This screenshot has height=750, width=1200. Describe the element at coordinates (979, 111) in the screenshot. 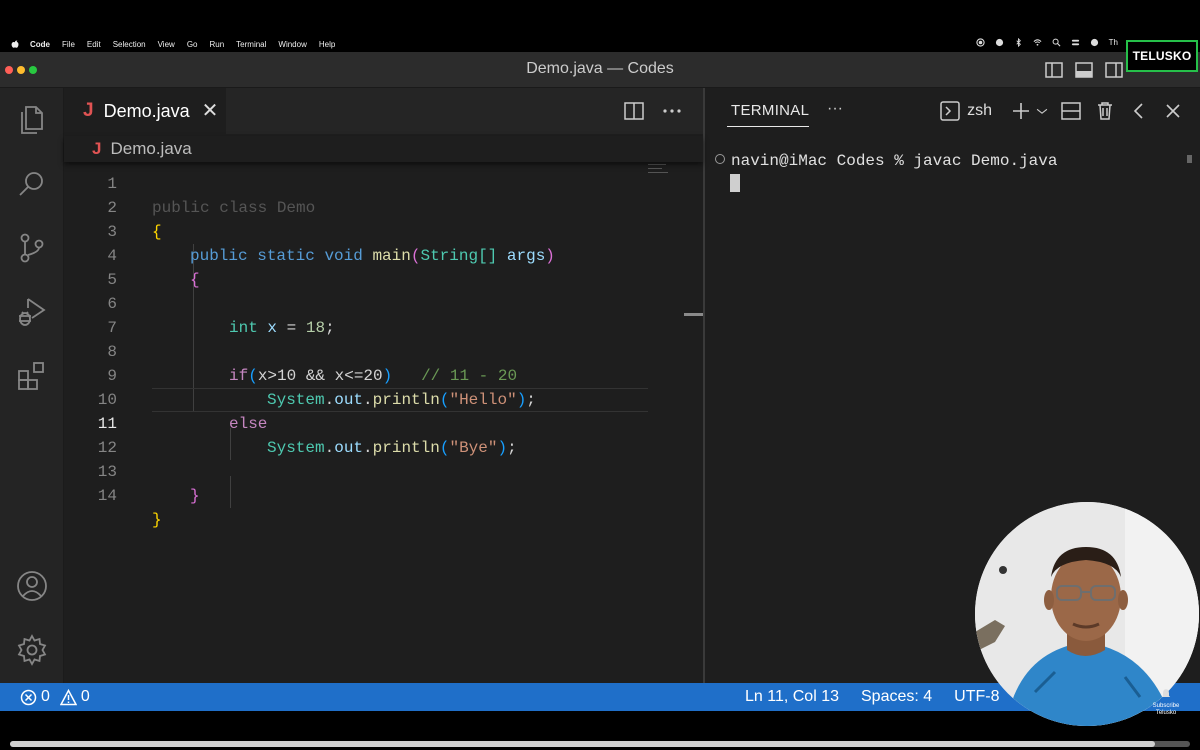

I see `terminal-shell-name: zsh` at that location.